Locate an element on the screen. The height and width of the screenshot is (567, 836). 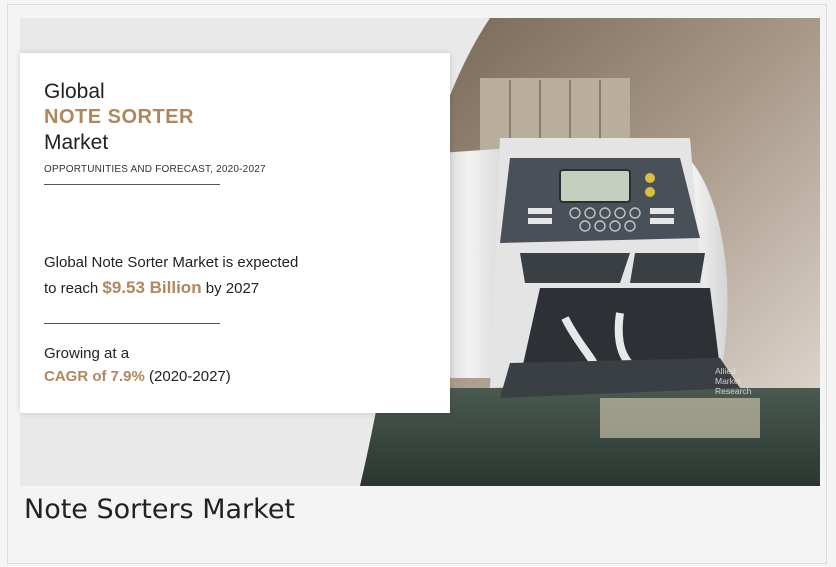
expectation-line-1: Global Note Sorter Market is expected is located at coordinates (171, 262).